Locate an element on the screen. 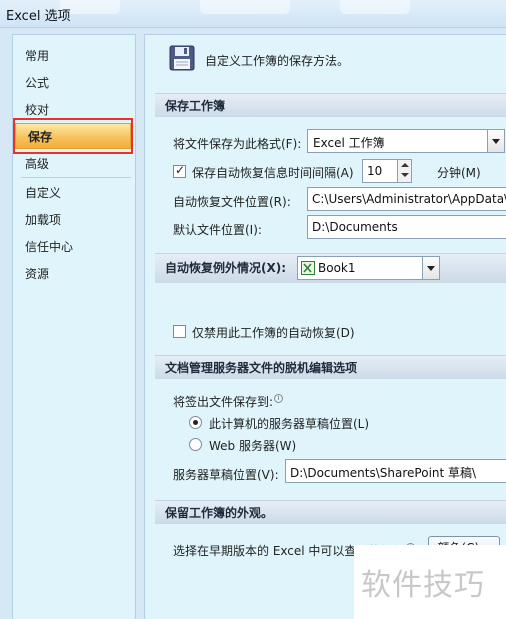 The image size is (506, 619). nav-item-customize: 自定义 is located at coordinates (74, 193).